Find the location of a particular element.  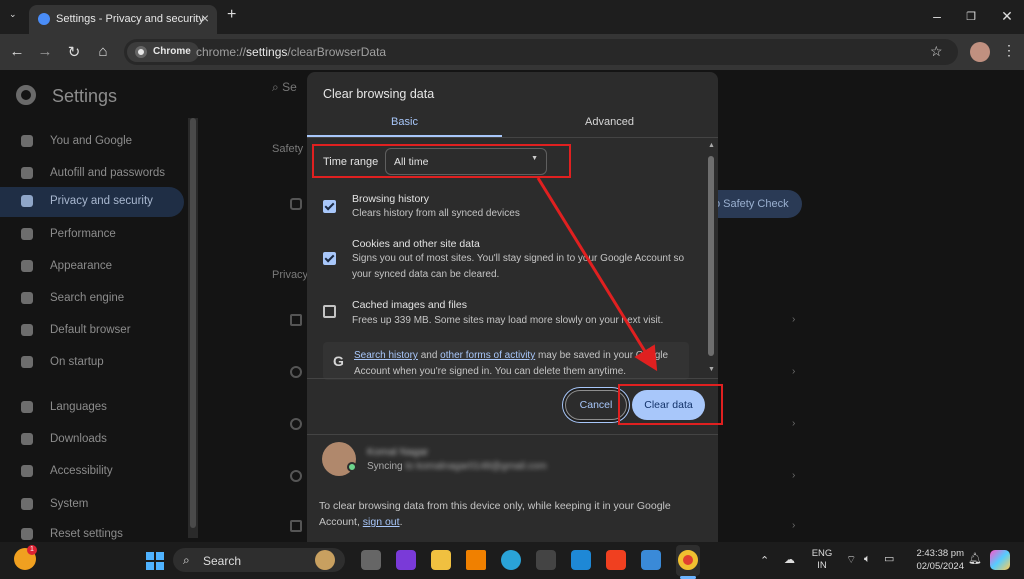

sidebar-item-you-and-google: You and Google is located at coordinates (92, 142).